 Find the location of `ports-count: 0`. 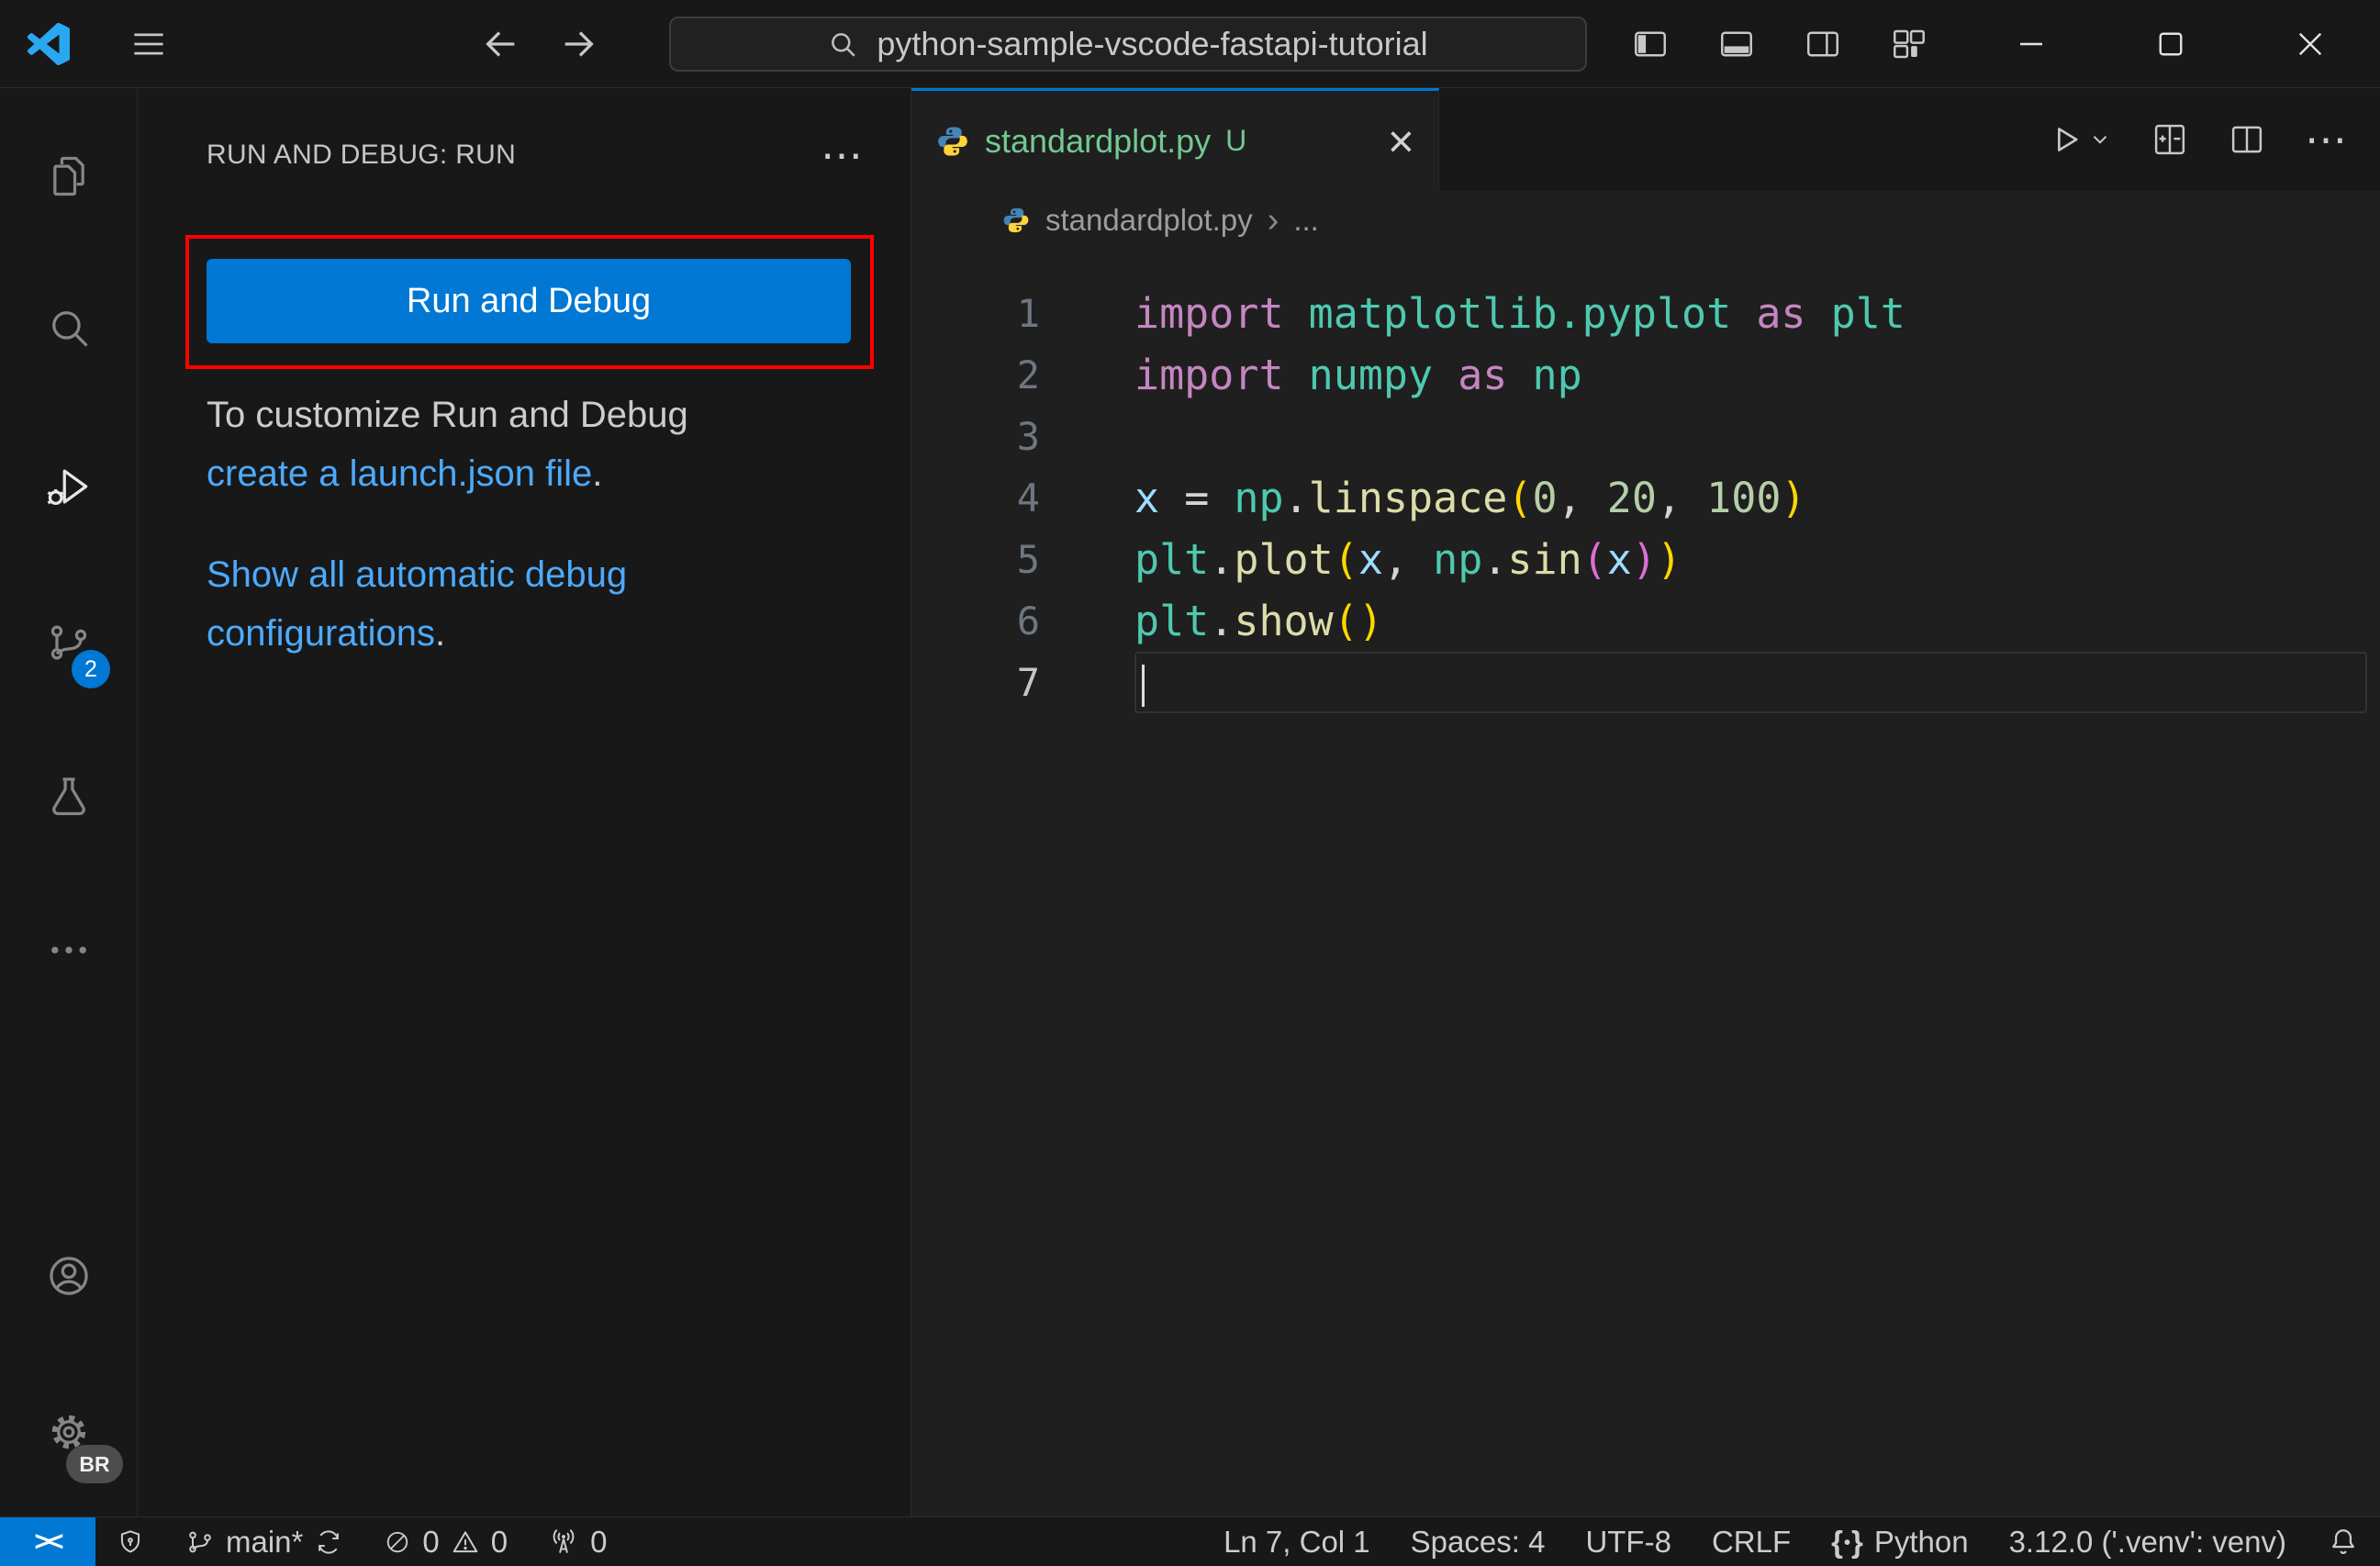

ports-count: 0 is located at coordinates (599, 1541).